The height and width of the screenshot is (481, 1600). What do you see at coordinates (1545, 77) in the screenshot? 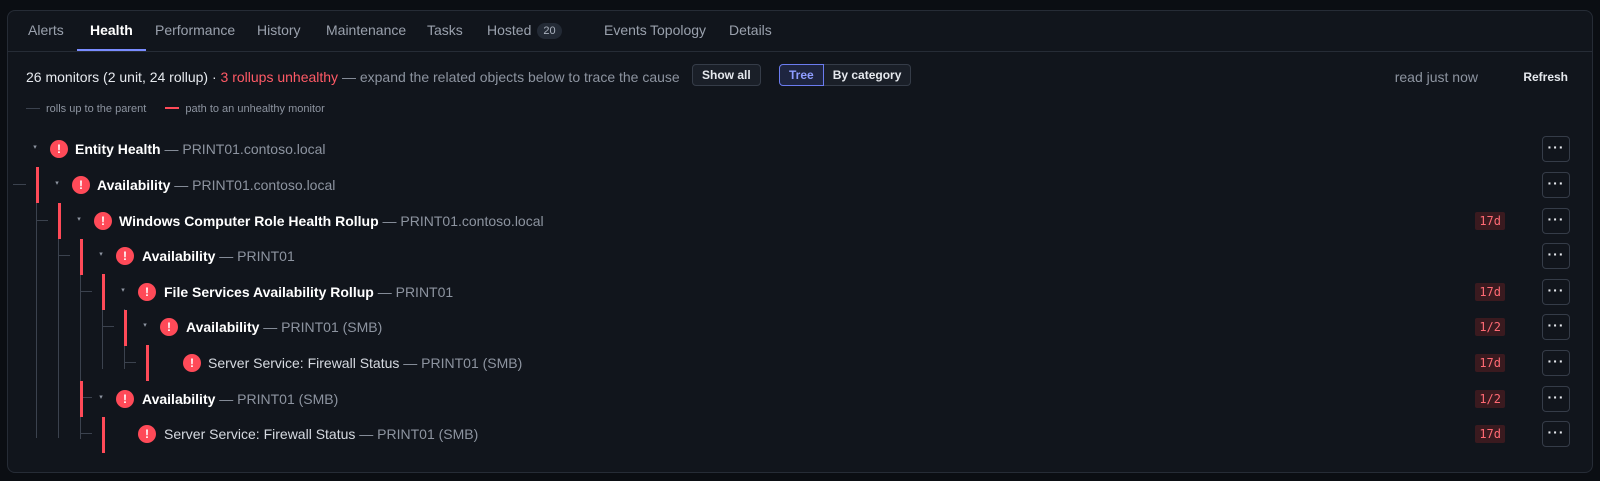
I see `refresh-button: Refresh` at bounding box center [1545, 77].